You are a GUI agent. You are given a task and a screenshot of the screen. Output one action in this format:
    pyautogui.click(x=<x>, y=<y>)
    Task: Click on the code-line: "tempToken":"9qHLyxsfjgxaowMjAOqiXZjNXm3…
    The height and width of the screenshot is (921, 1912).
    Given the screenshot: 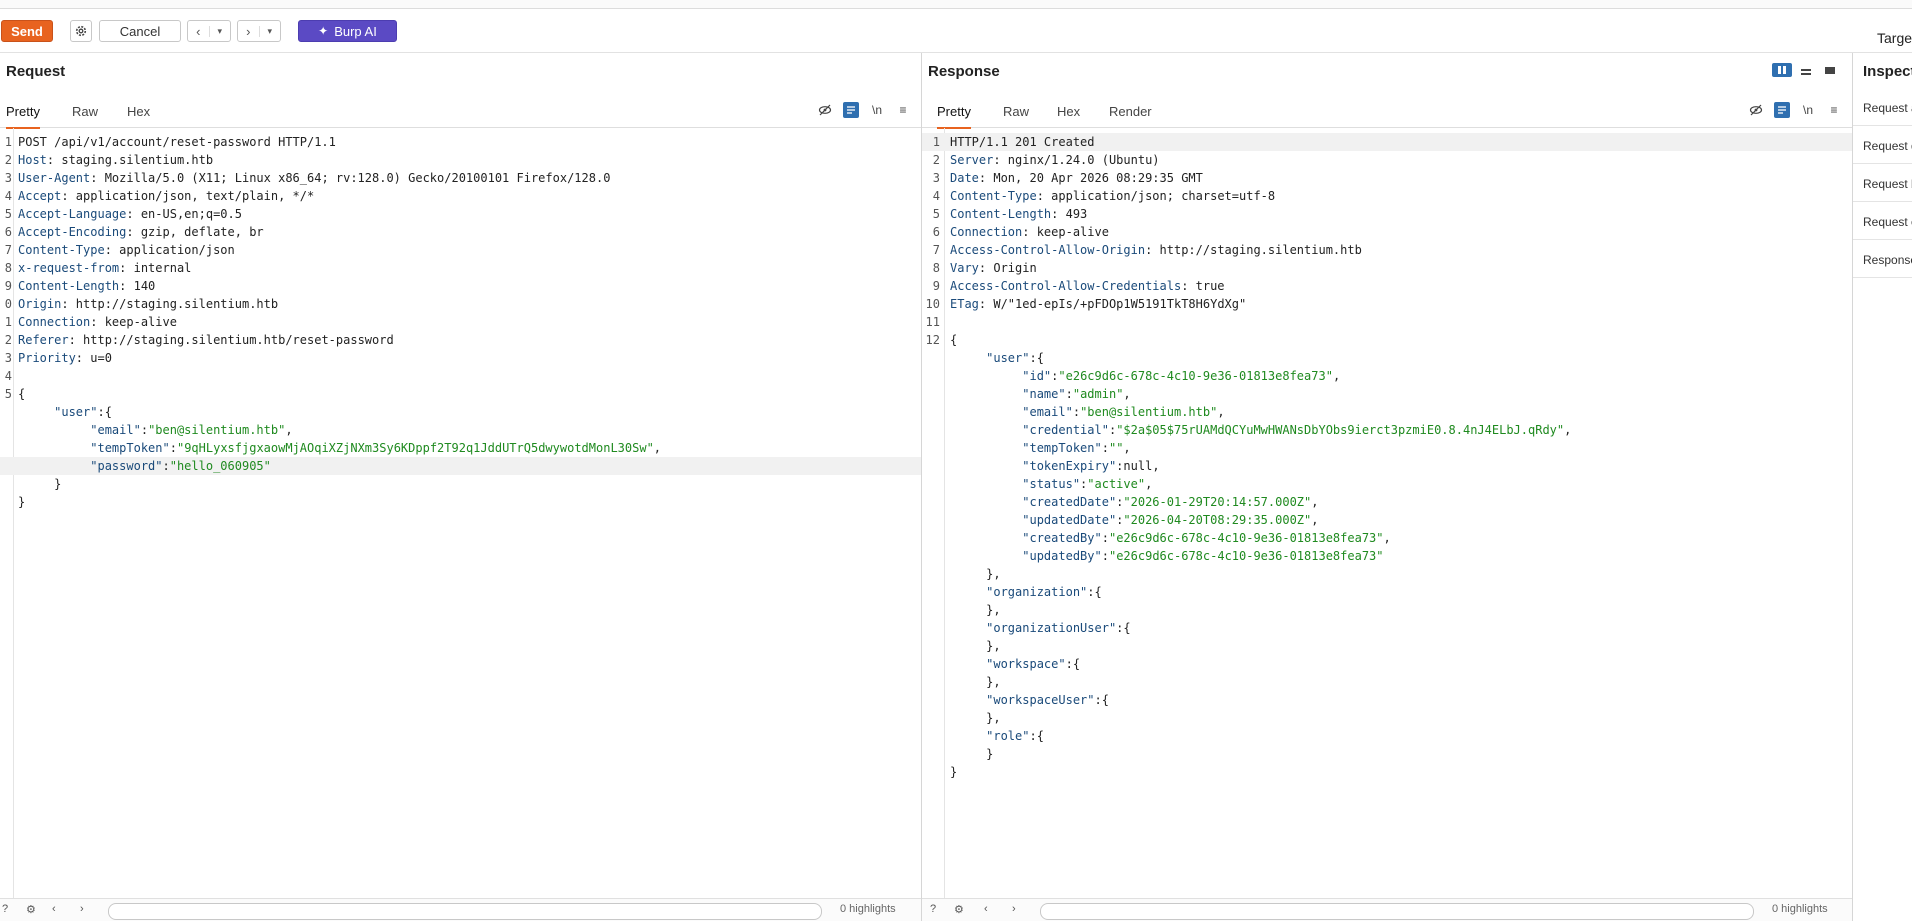 What is the action you would take?
    pyautogui.click(x=460, y=448)
    